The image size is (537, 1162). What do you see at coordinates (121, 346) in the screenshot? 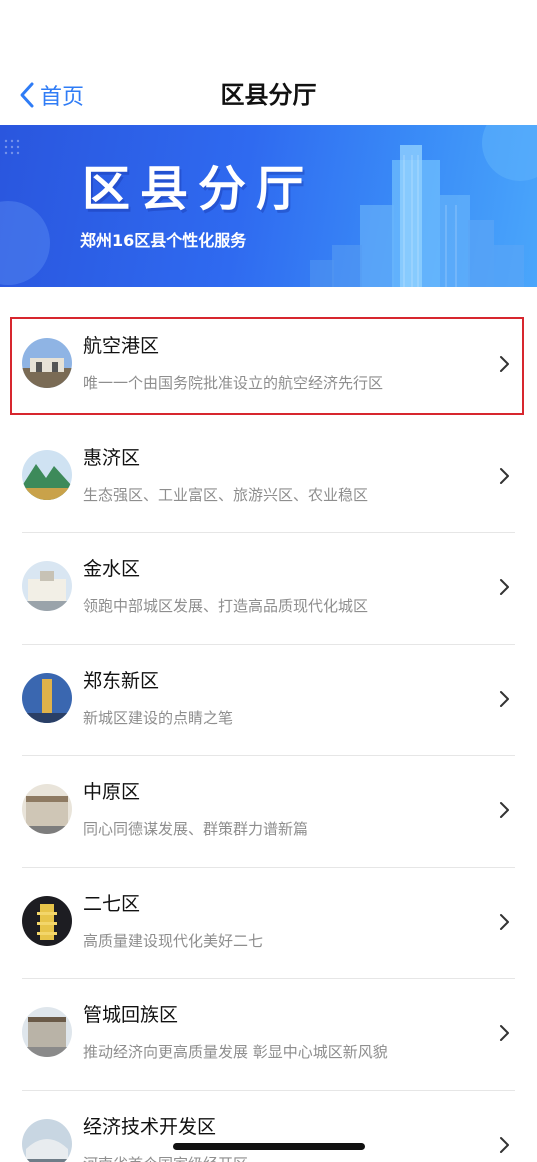
I see `item-name: 航空港区` at bounding box center [121, 346].